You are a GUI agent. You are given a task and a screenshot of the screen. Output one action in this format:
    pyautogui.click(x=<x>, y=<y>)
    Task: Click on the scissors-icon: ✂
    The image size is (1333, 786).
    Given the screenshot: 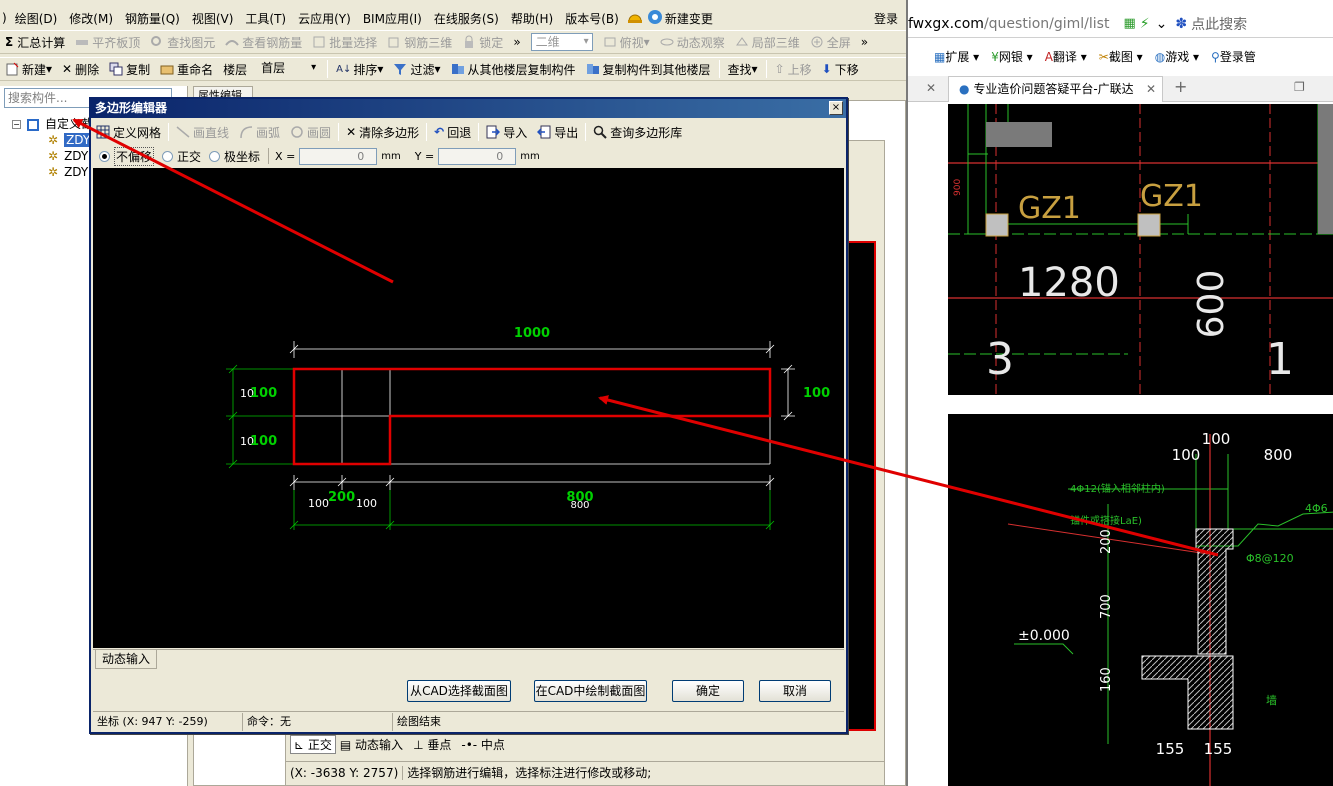 What is the action you would take?
    pyautogui.click(x=1103, y=56)
    